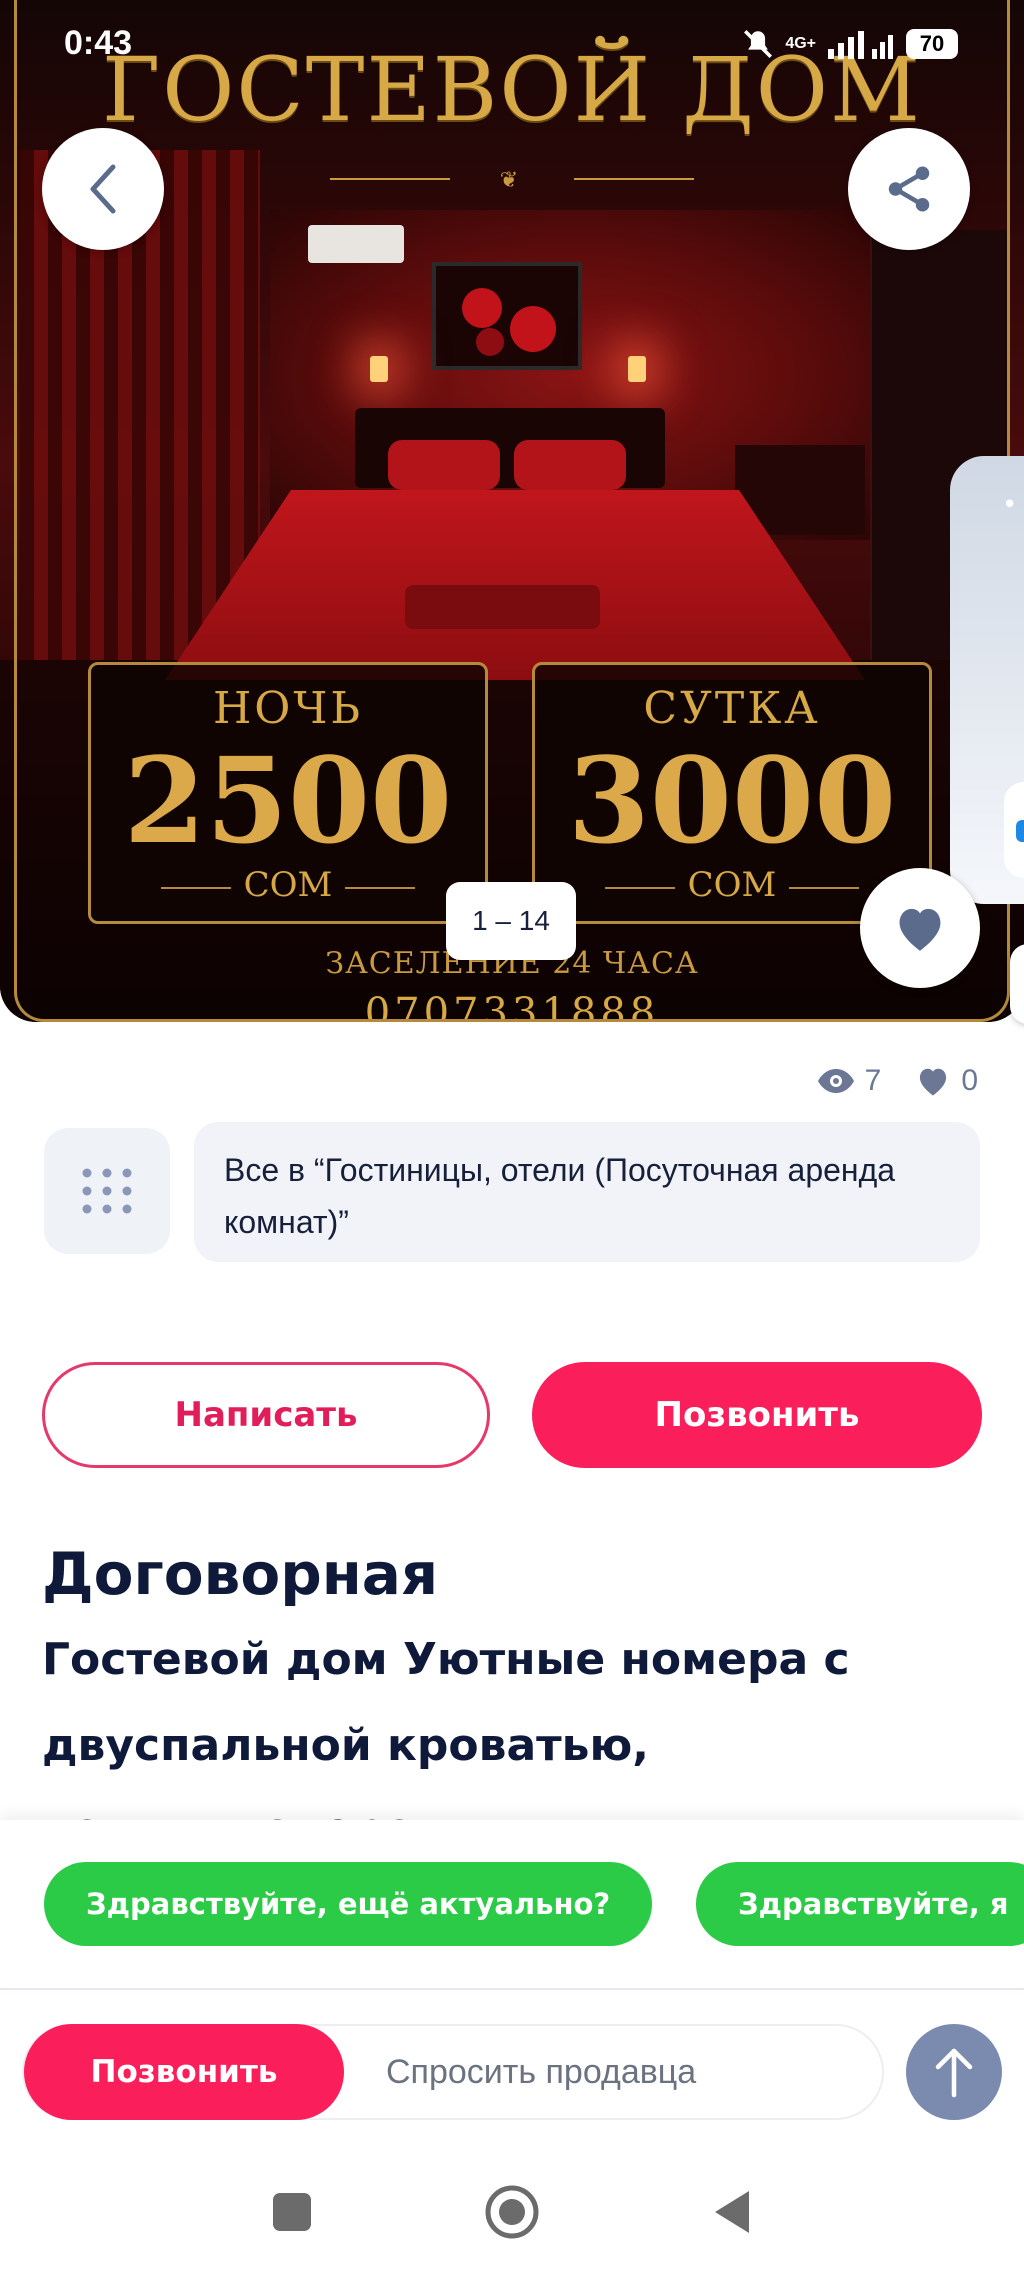  What do you see at coordinates (512, 45) in the screenshot?
I see `status-bar: 0:43 4G+ 70` at bounding box center [512, 45].